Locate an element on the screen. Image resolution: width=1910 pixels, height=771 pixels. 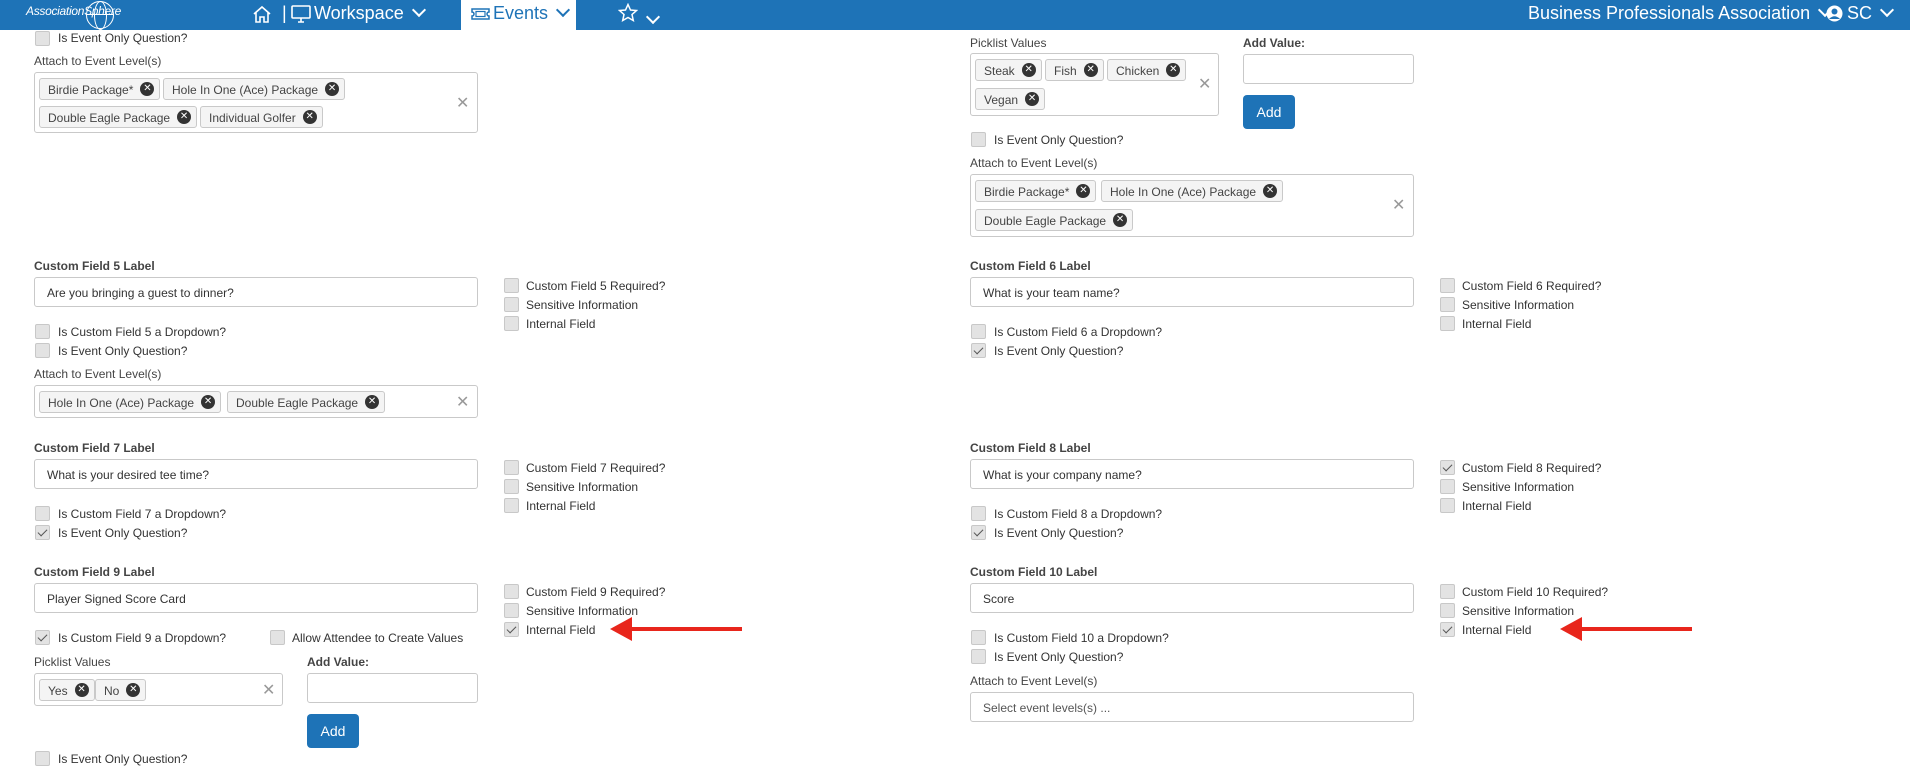
cf6-required-checkbox is located at coordinates (1447, 285).